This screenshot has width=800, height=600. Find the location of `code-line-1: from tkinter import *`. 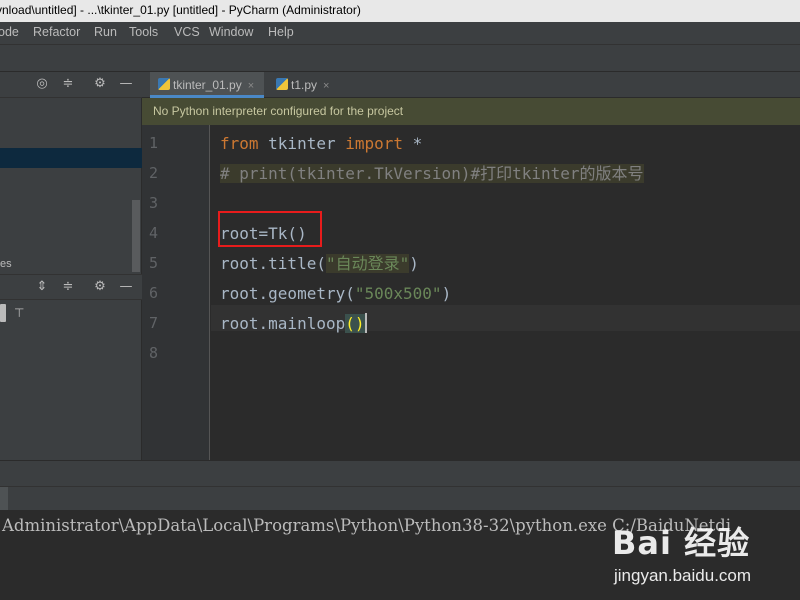

code-line-1: from tkinter import * is located at coordinates (321, 144).